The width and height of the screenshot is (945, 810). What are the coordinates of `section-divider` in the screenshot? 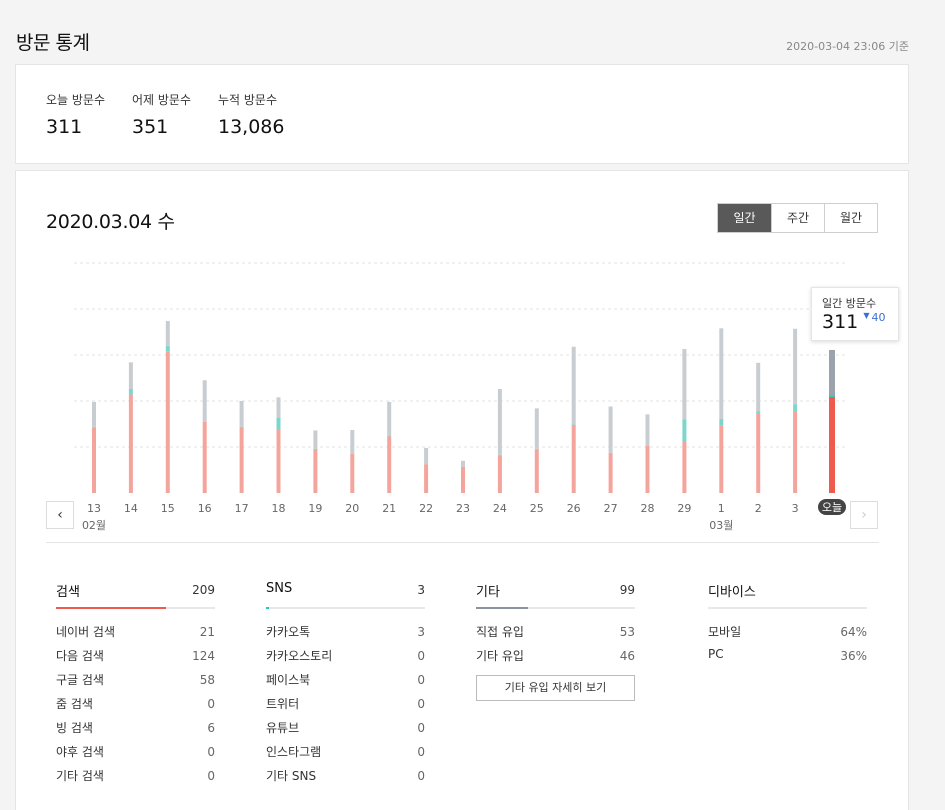 It's located at (462, 542).